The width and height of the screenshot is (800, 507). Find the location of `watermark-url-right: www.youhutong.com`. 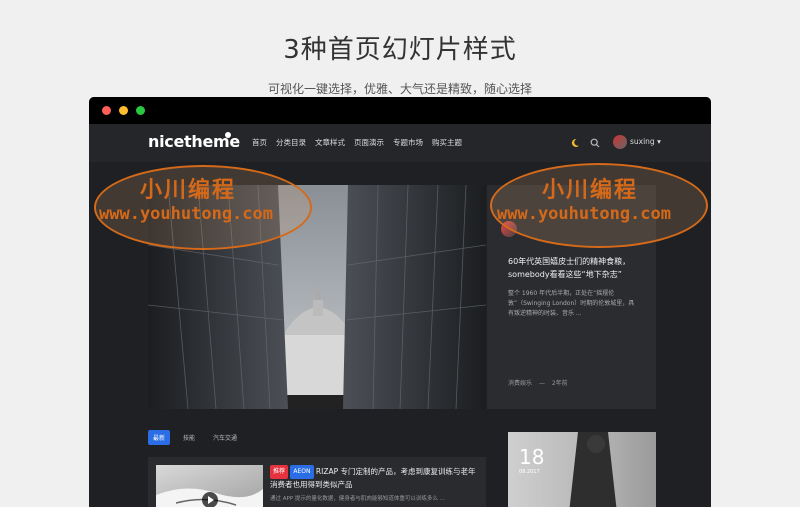

watermark-url-right: www.youhutong.com is located at coordinates (584, 214).